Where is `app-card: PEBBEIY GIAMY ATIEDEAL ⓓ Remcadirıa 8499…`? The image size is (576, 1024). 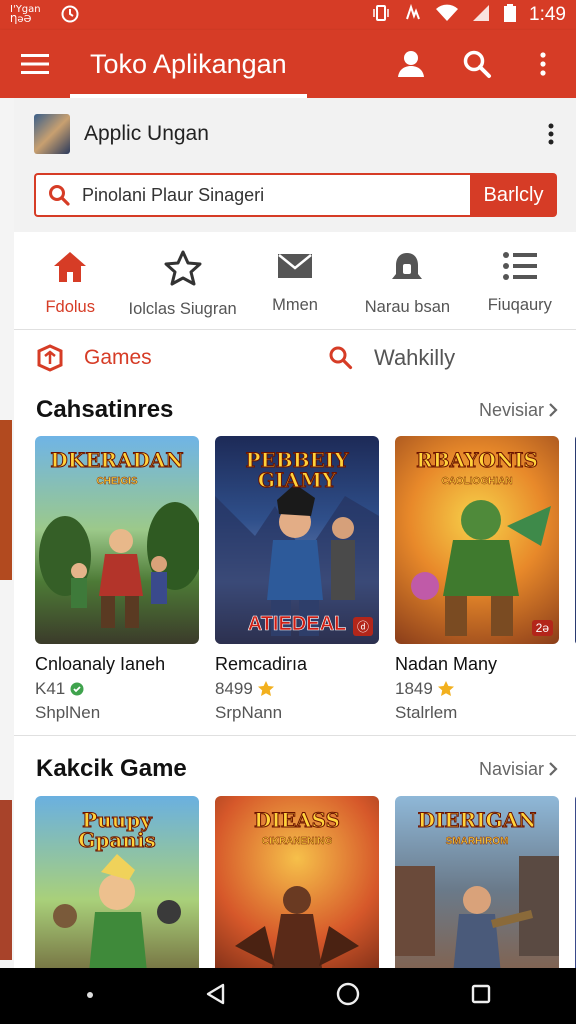
app-card: PEBBEIY GIAMY ATIEDEAL ⓓ Remcadirıa 8499… is located at coordinates (297, 579).